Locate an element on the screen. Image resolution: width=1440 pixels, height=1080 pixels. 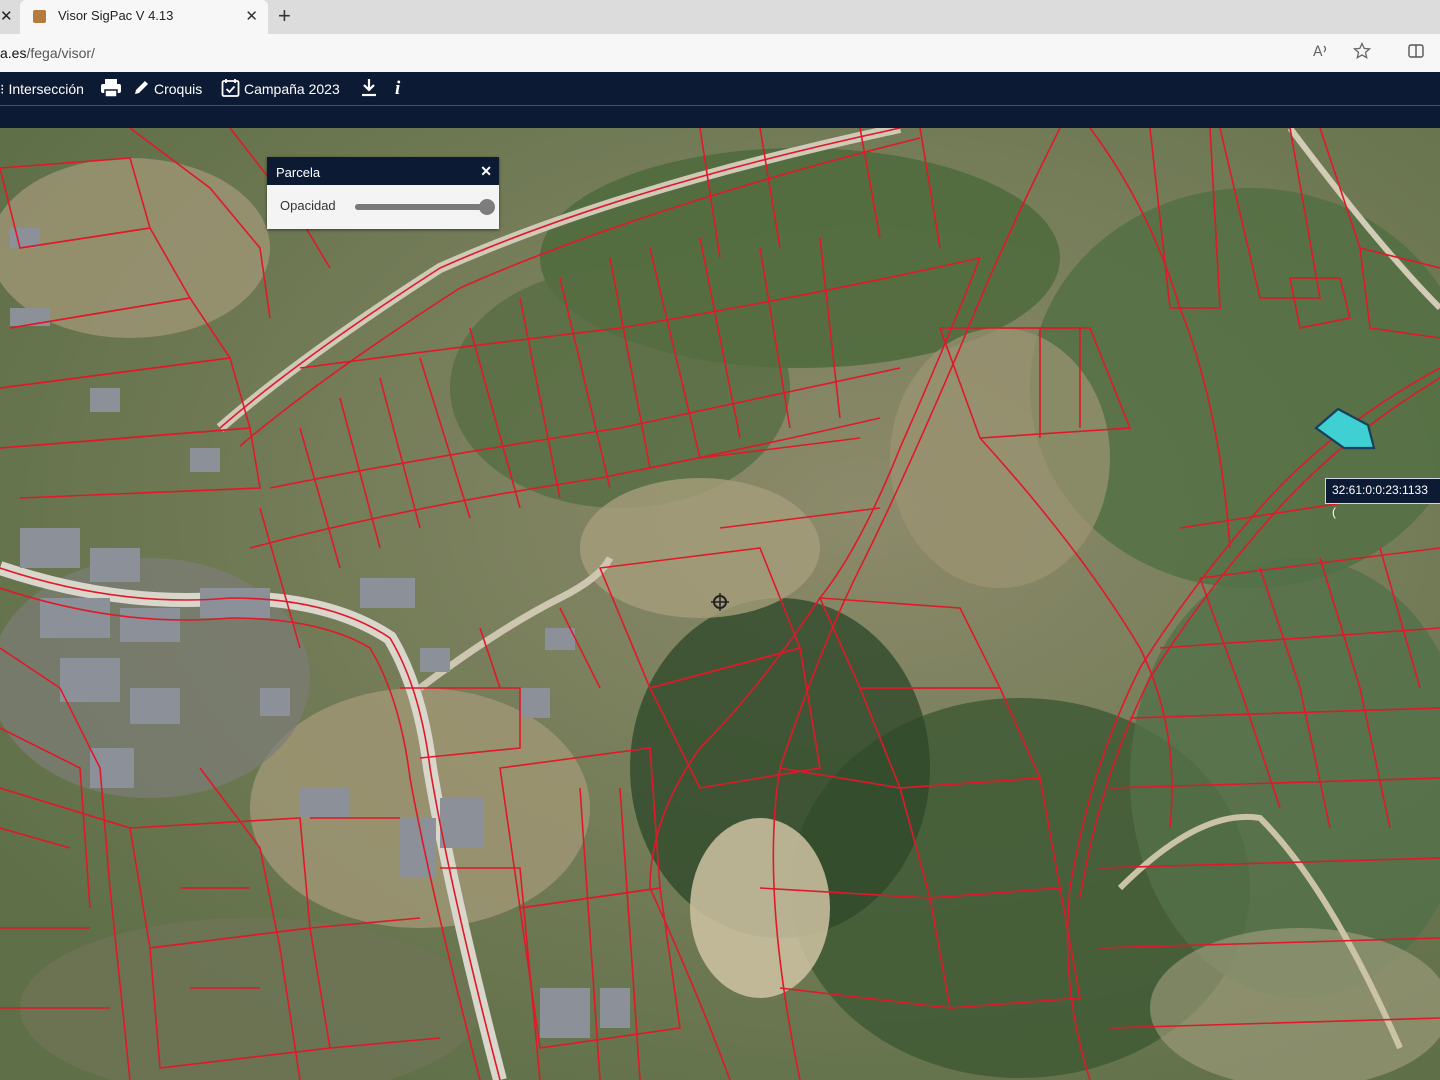
panel-header: Parcela ✕ is located at coordinates (383, 171).